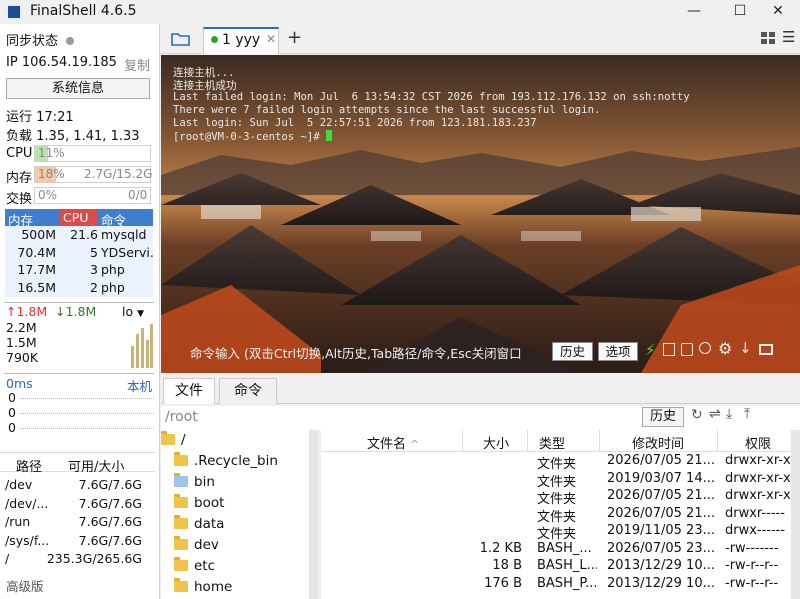 The image size is (800, 599). What do you see at coordinates (663, 417) in the screenshot?
I see `path-history-button: 历史` at bounding box center [663, 417].